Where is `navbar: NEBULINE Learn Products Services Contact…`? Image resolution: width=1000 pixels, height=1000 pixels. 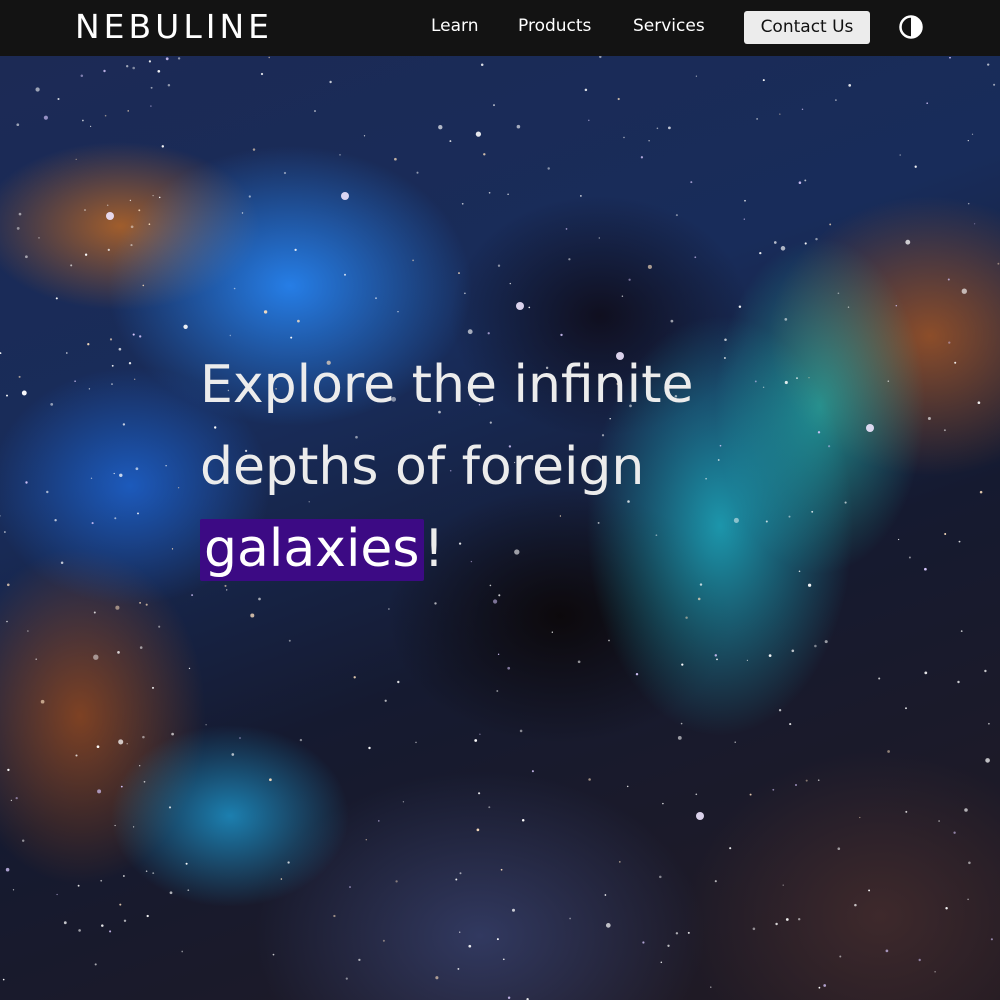
navbar: NEBULINE Learn Products Services Contact… is located at coordinates (500, 28).